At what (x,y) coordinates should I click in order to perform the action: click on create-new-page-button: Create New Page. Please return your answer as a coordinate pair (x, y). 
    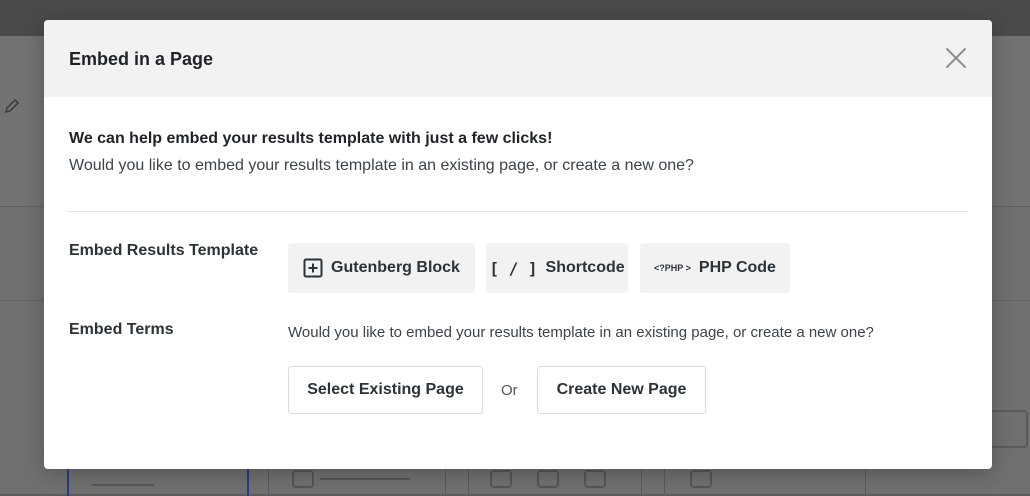
    Looking at the image, I should click on (621, 390).